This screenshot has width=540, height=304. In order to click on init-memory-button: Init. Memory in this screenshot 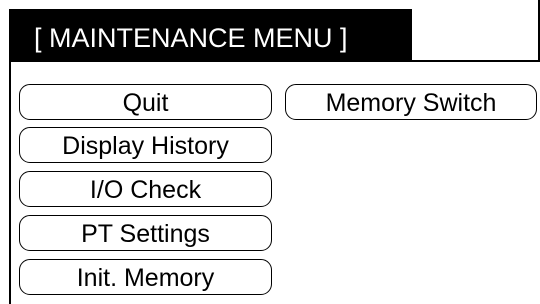, I will do `click(145, 277)`.